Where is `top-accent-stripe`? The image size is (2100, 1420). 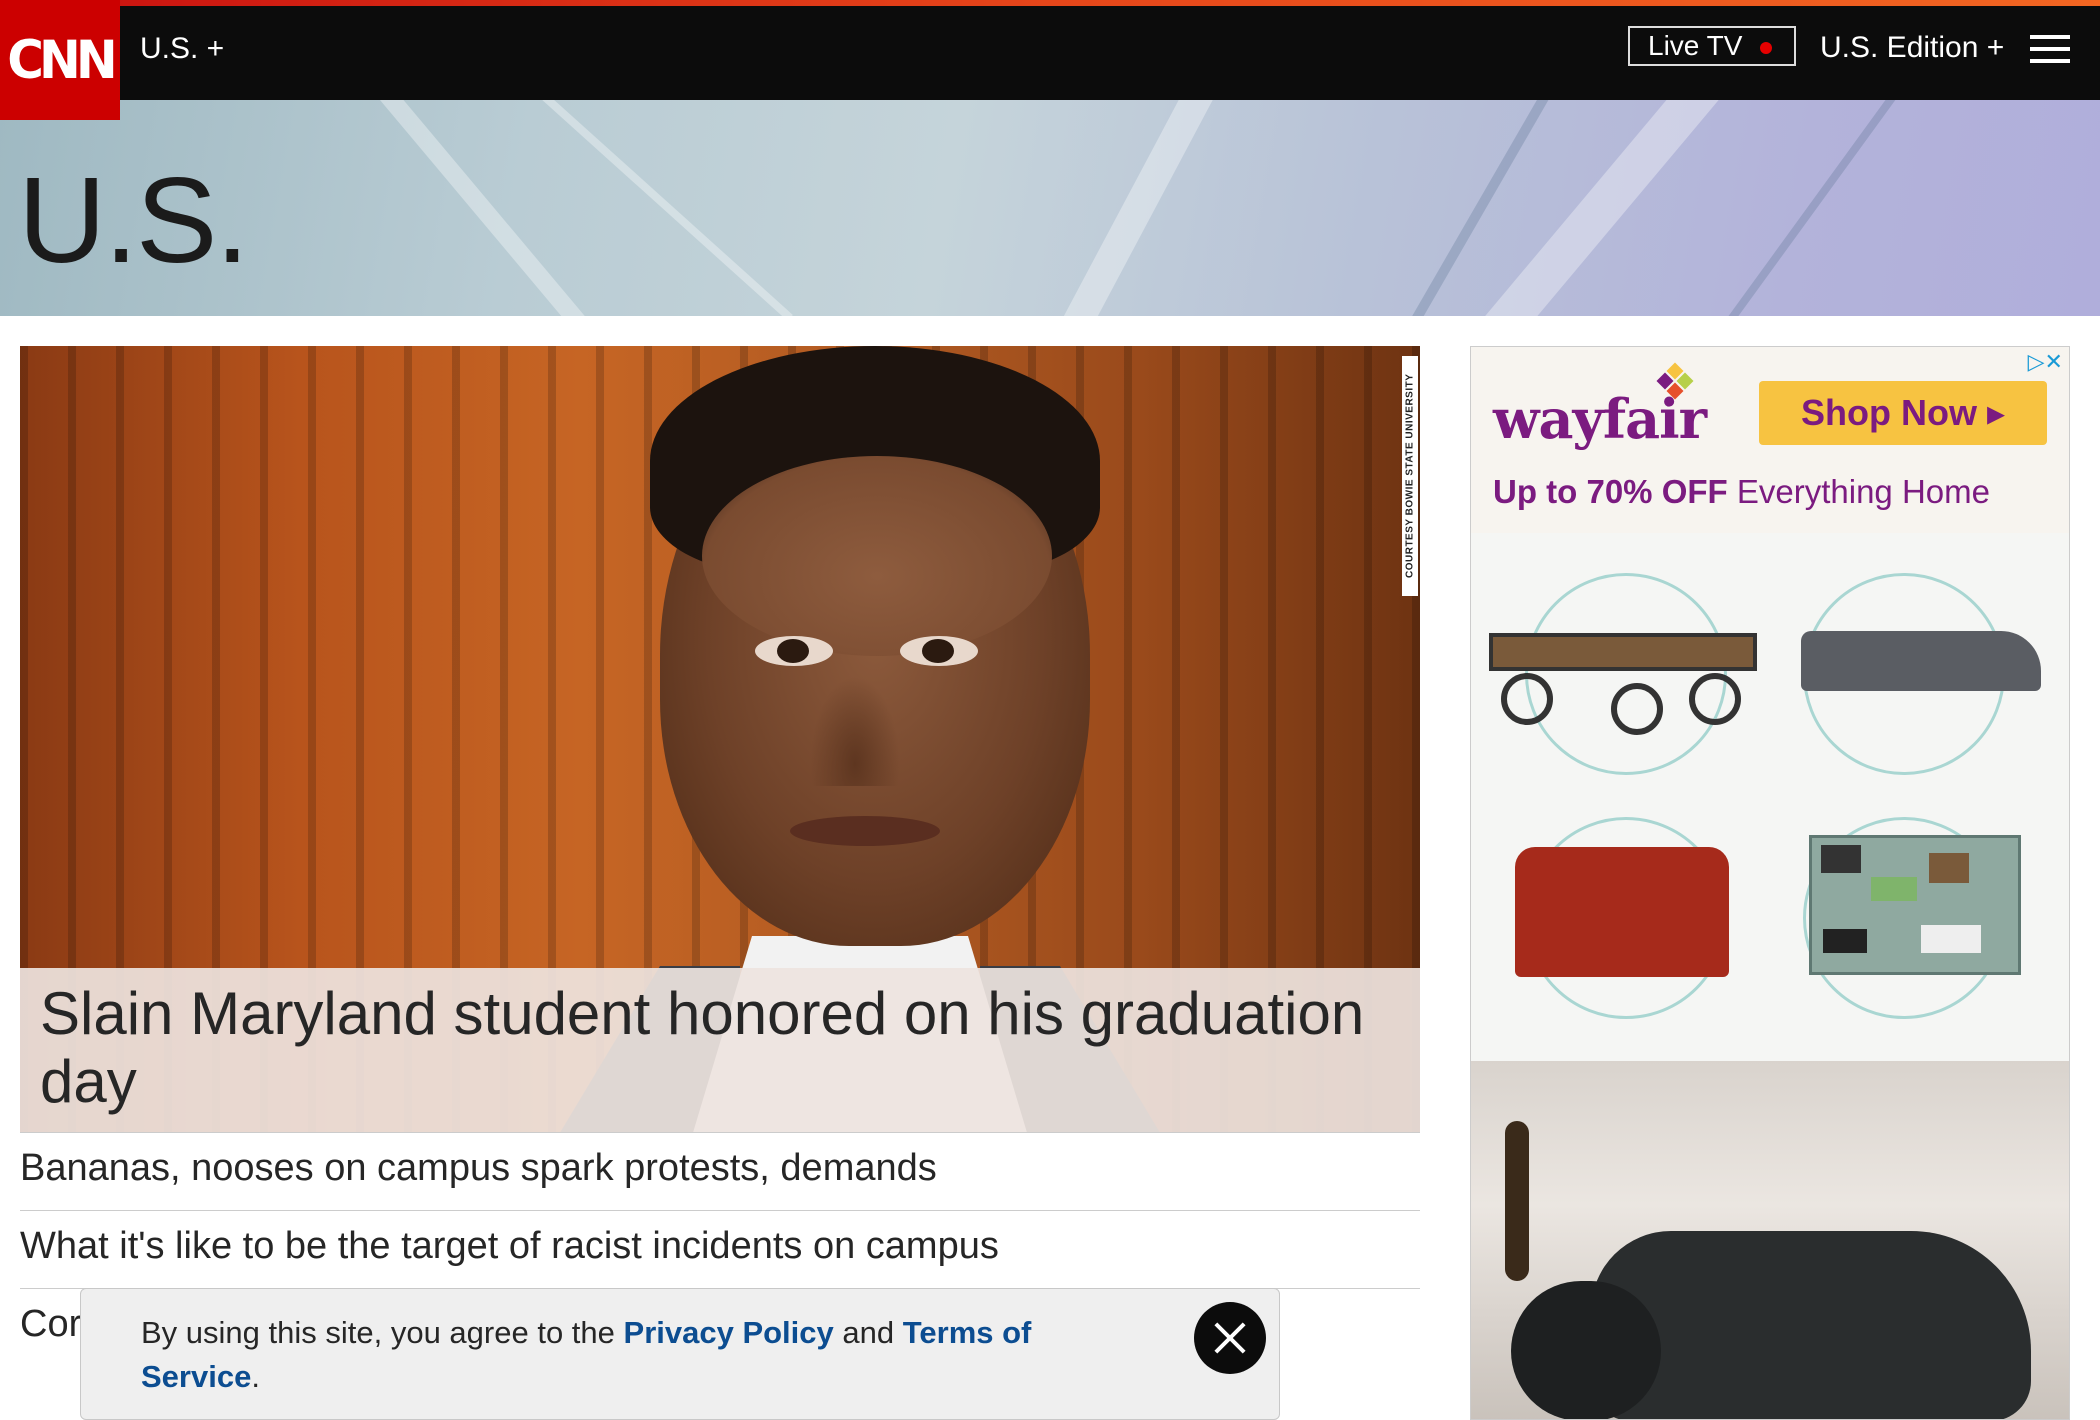
top-accent-stripe is located at coordinates (1050, 3).